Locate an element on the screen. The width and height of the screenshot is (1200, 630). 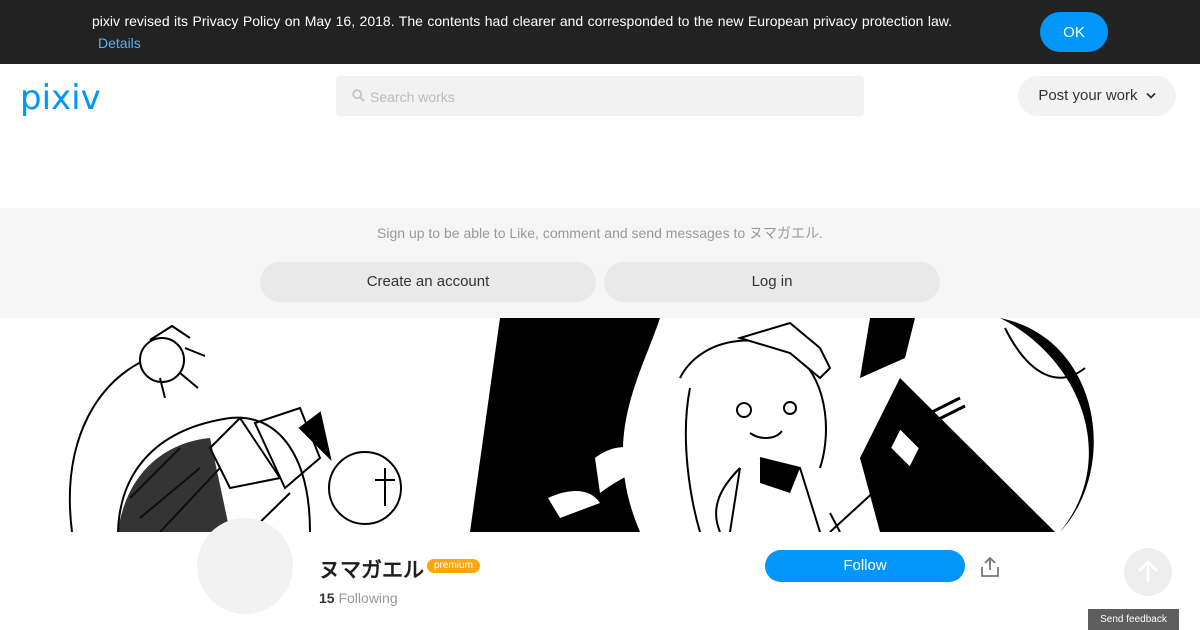
login-button: Log in is located at coordinates (772, 282).